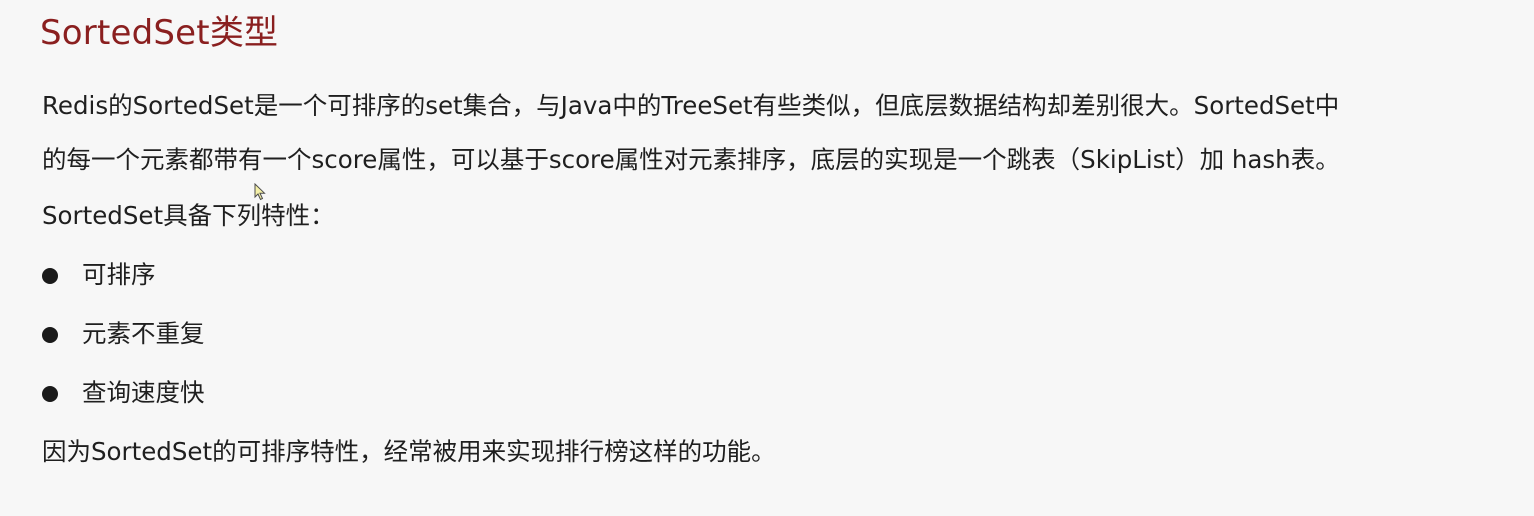  I want to click on page-title: SortedSet类型, so click(159, 33).